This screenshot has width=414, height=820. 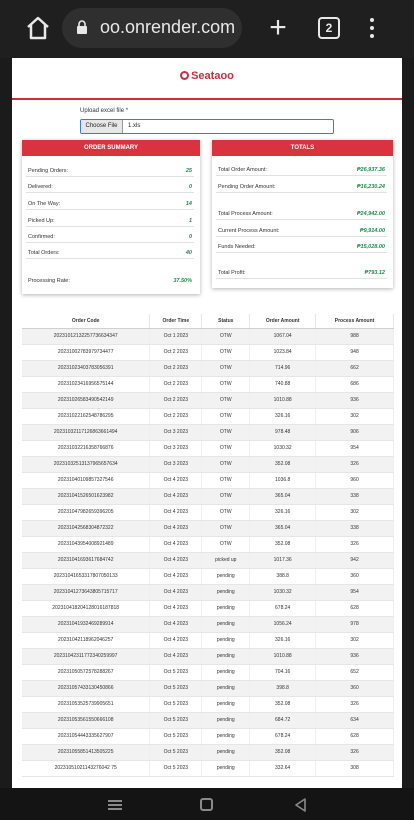 What do you see at coordinates (301, 273) in the screenshot?
I see `totals-row: Total Profit: ₱793.12` at bounding box center [301, 273].